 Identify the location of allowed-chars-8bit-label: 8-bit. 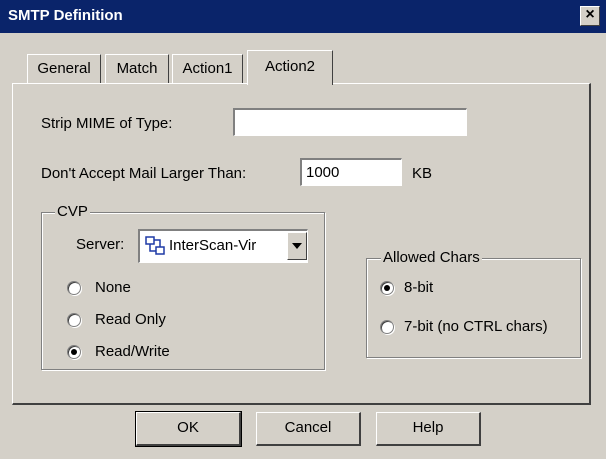
(419, 287).